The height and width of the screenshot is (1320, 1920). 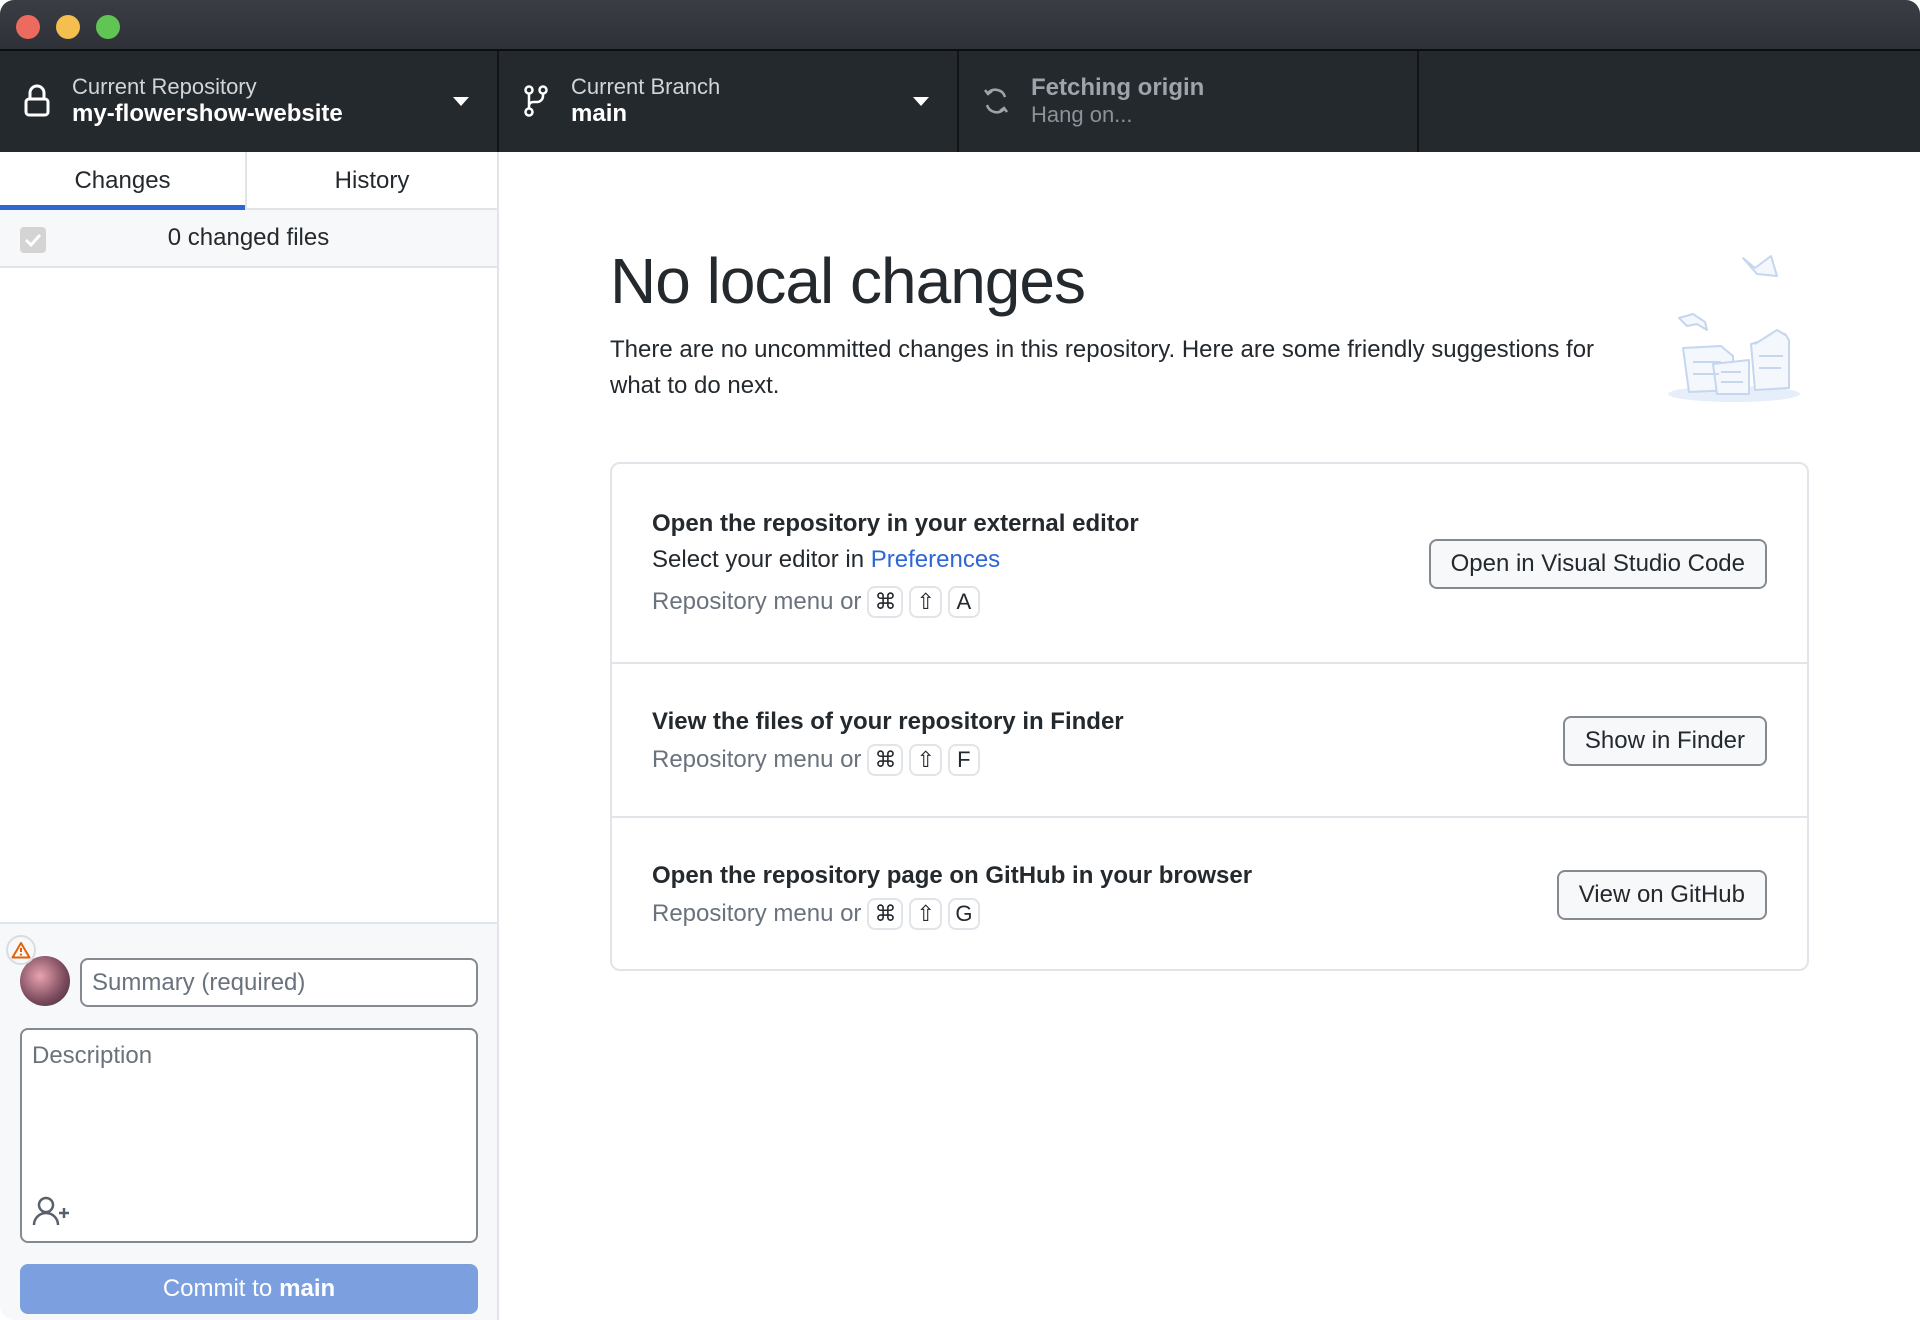 I want to click on close-window-button, so click(x=28, y=27).